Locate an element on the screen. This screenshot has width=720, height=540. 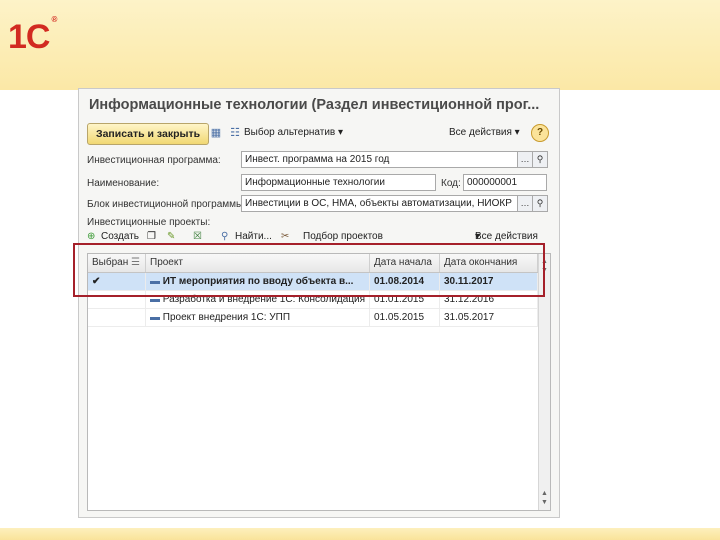
name-field: Информационные технологии is located at coordinates (338, 182).